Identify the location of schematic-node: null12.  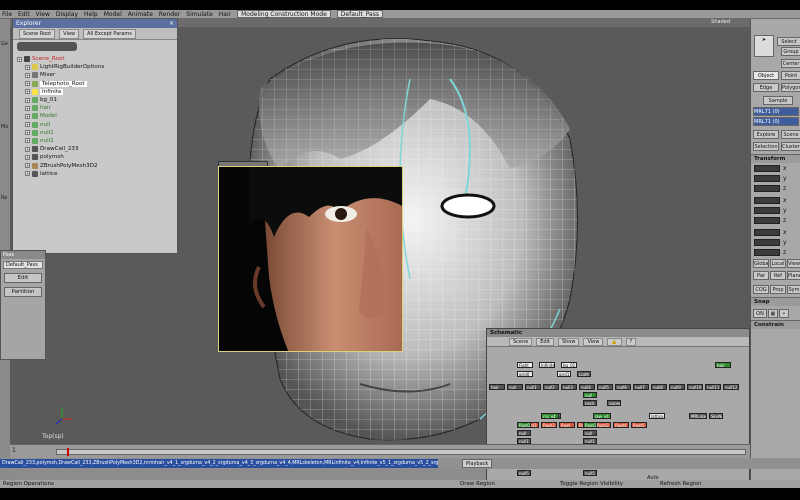
(731, 387).